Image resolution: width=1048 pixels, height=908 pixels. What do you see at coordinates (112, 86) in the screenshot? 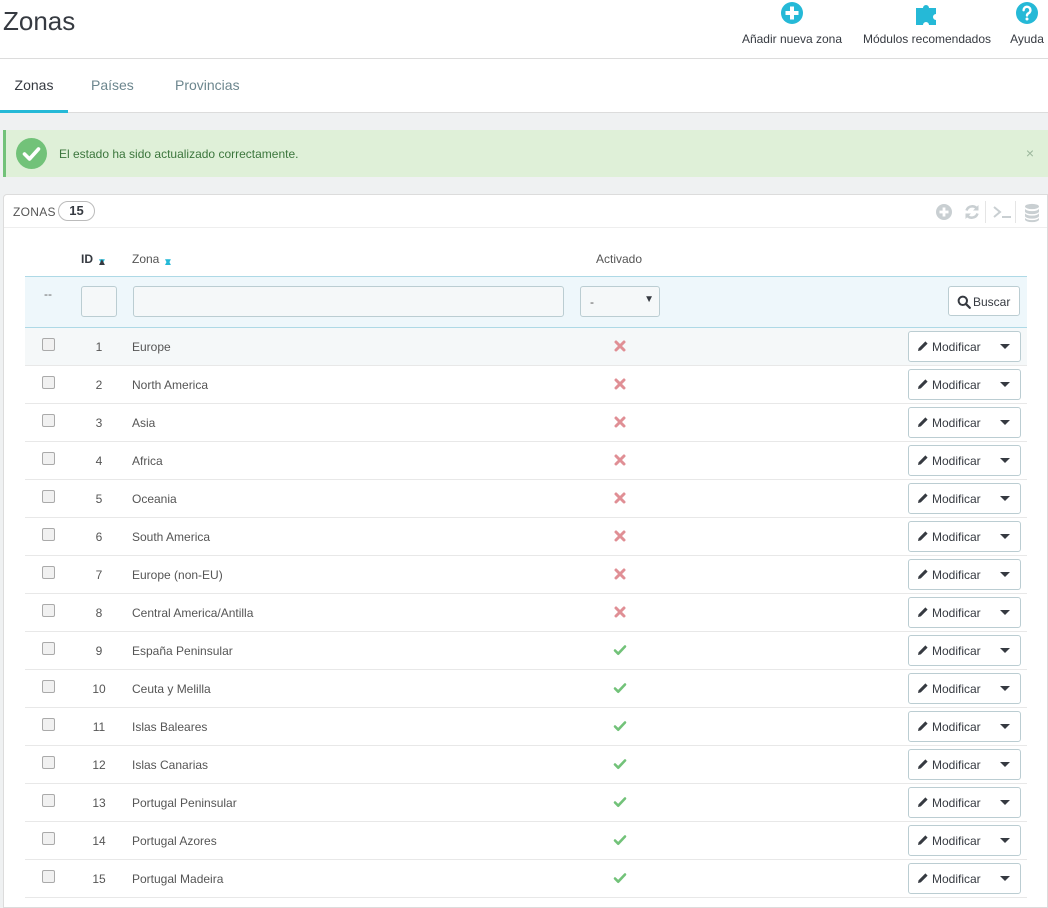
I see `tab-paises: Países` at bounding box center [112, 86].